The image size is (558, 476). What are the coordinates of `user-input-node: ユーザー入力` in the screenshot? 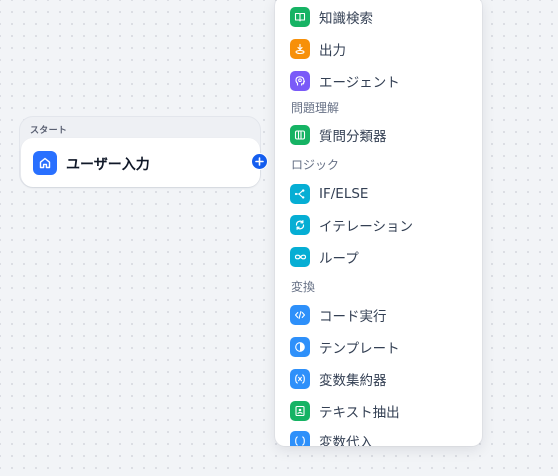 It's located at (140, 162).